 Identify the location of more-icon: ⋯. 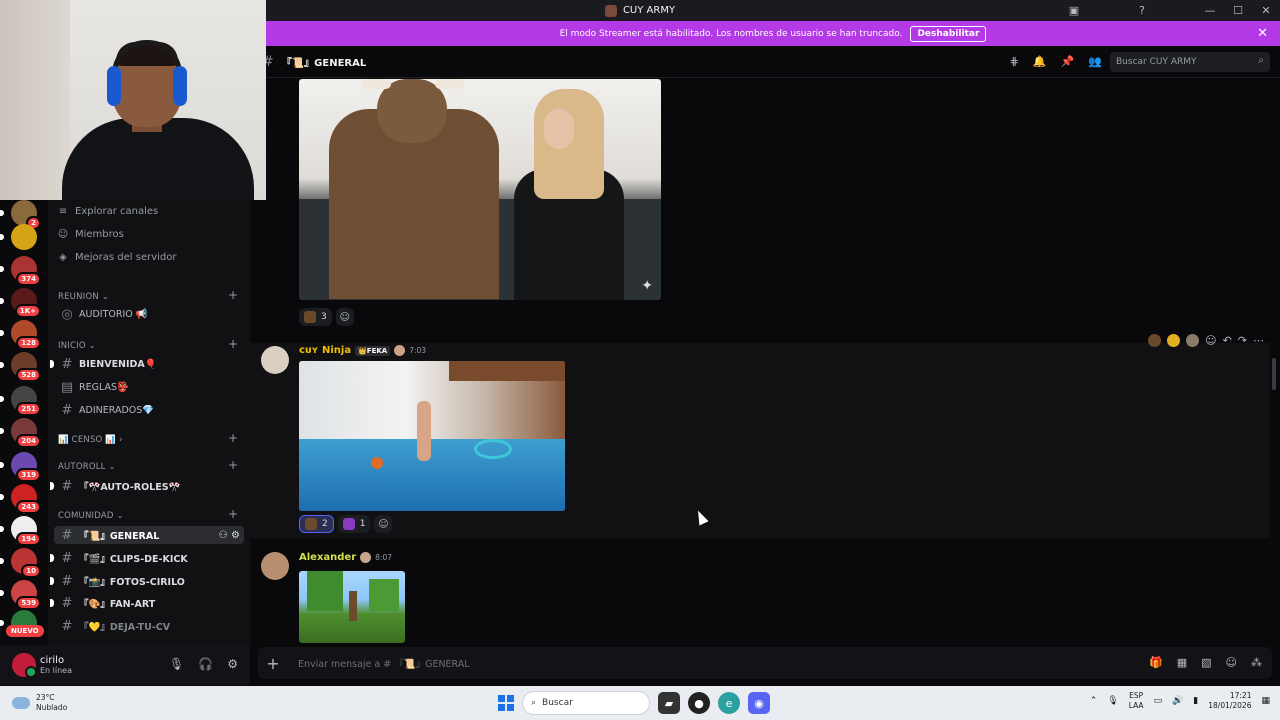
(1258, 340).